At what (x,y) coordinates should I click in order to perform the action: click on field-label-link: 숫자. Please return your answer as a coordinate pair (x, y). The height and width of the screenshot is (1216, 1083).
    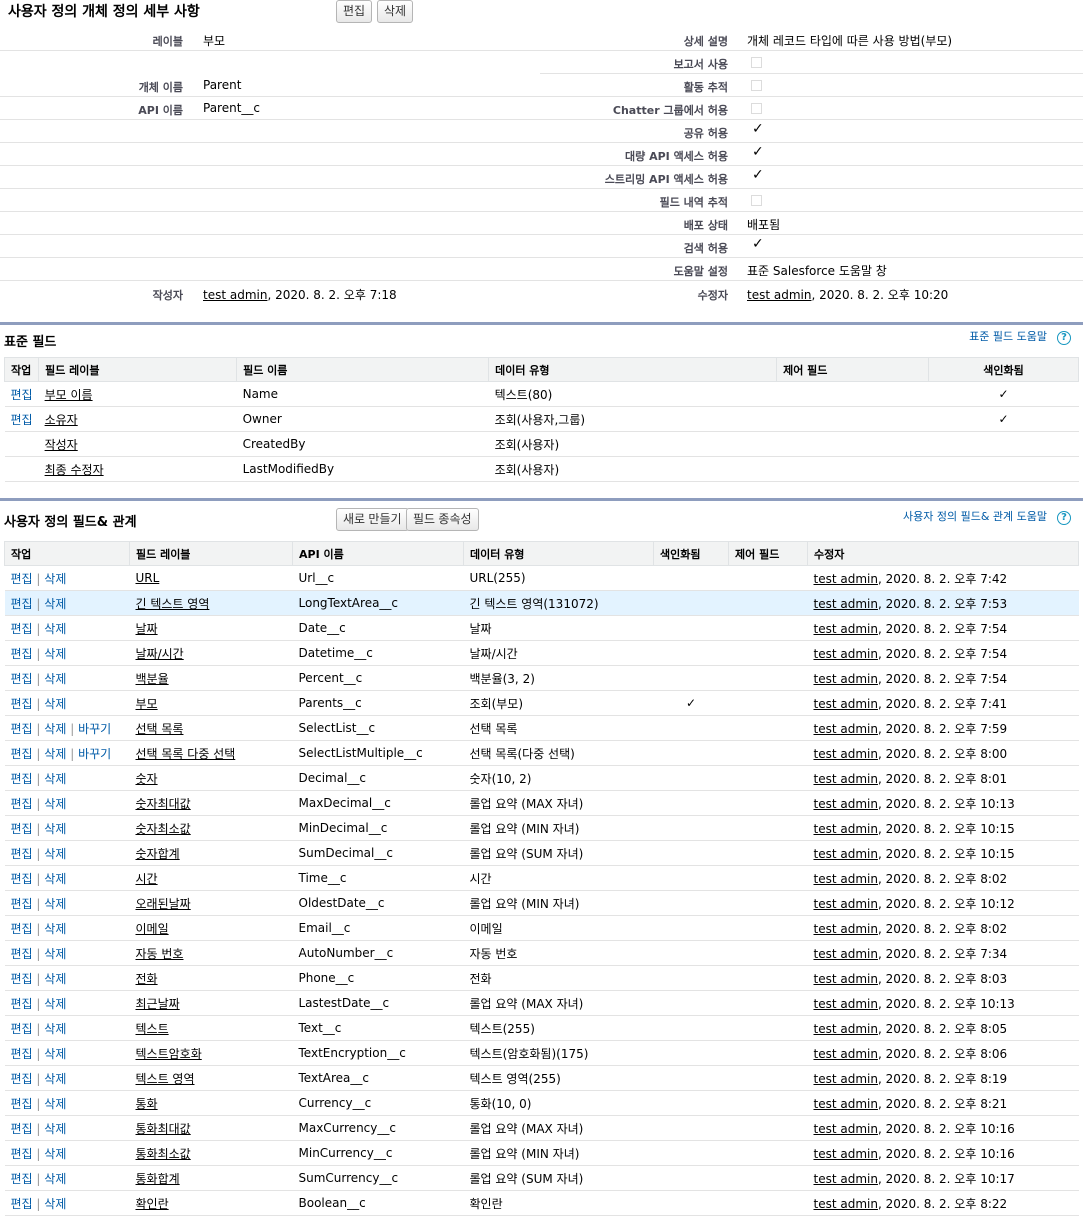
    Looking at the image, I should click on (147, 779).